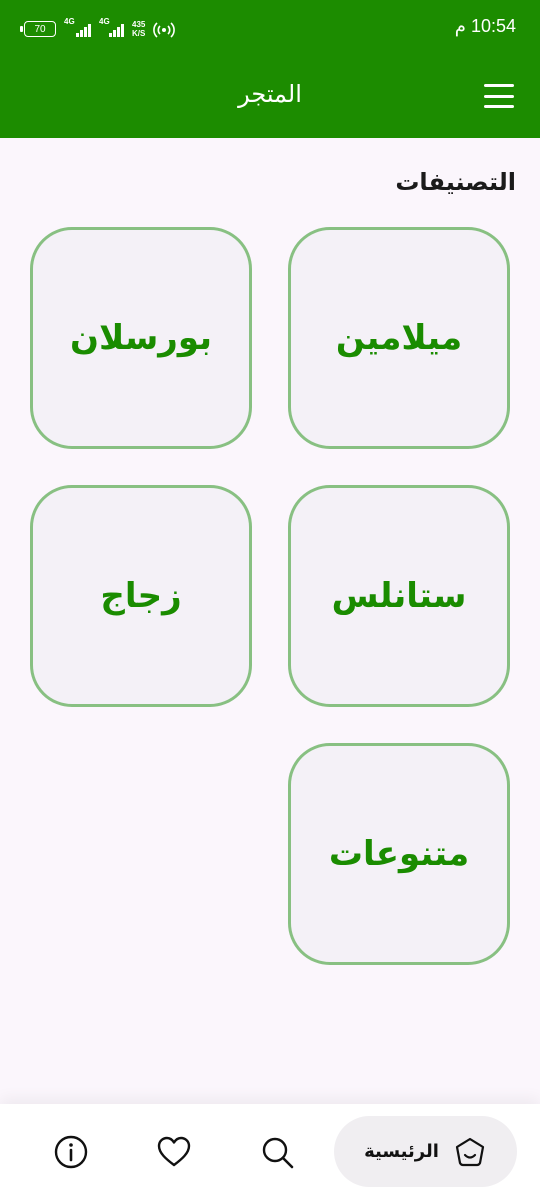 The height and width of the screenshot is (1200, 540). Describe the element at coordinates (69, 21) in the screenshot. I see `network-type-label: 4G` at that location.